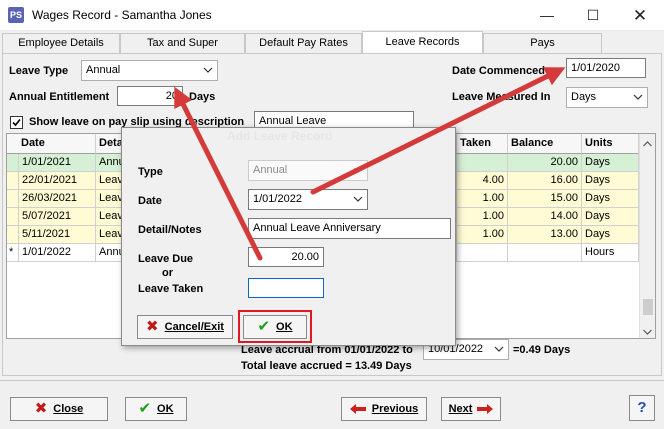  Describe the element at coordinates (57, 235) in the screenshot. I see `row-date: 5/11/2021` at that location.